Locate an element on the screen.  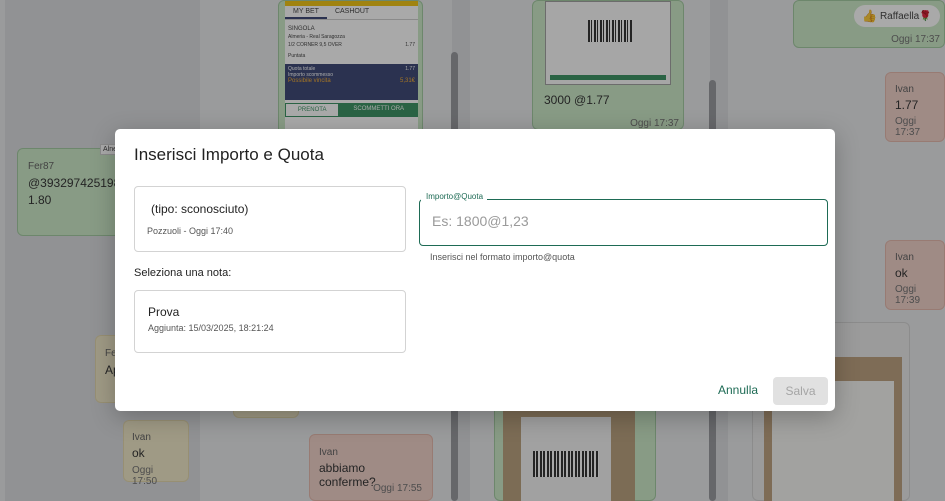
amount-odds-field is located at coordinates (623, 222).